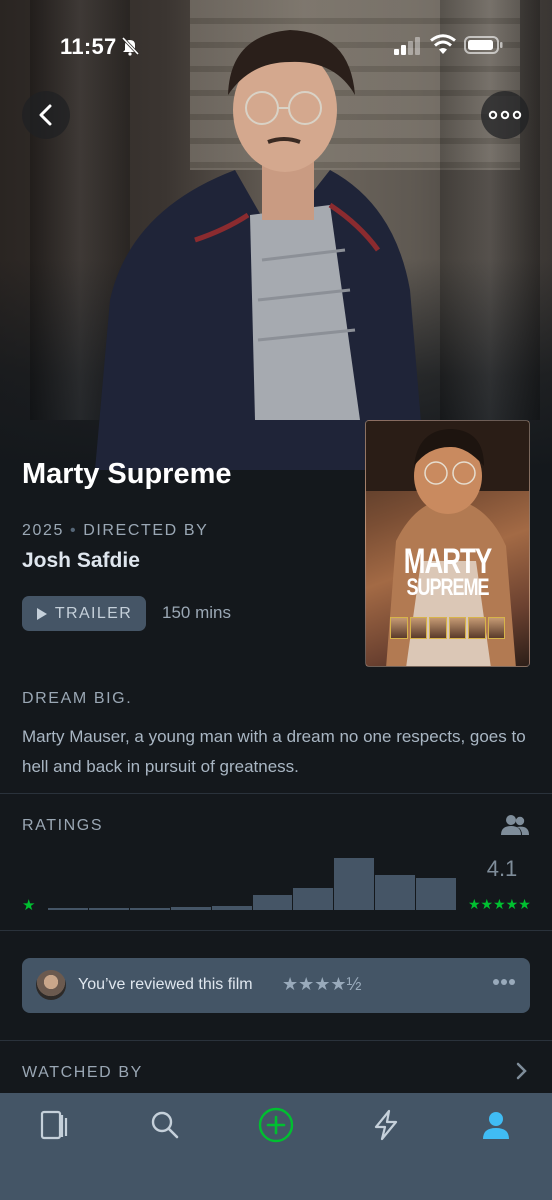 The image size is (552, 1200). Describe the element at coordinates (499, 904) in the screenshot. I see `five-stars-icon: ★★★★★` at that location.